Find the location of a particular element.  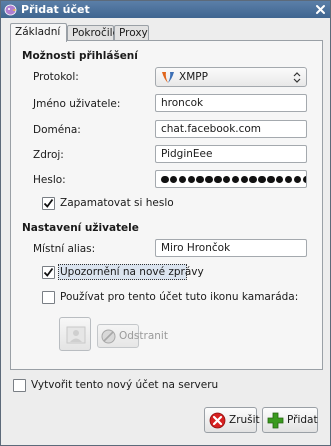

xmpp-icon is located at coordinates (168, 77).